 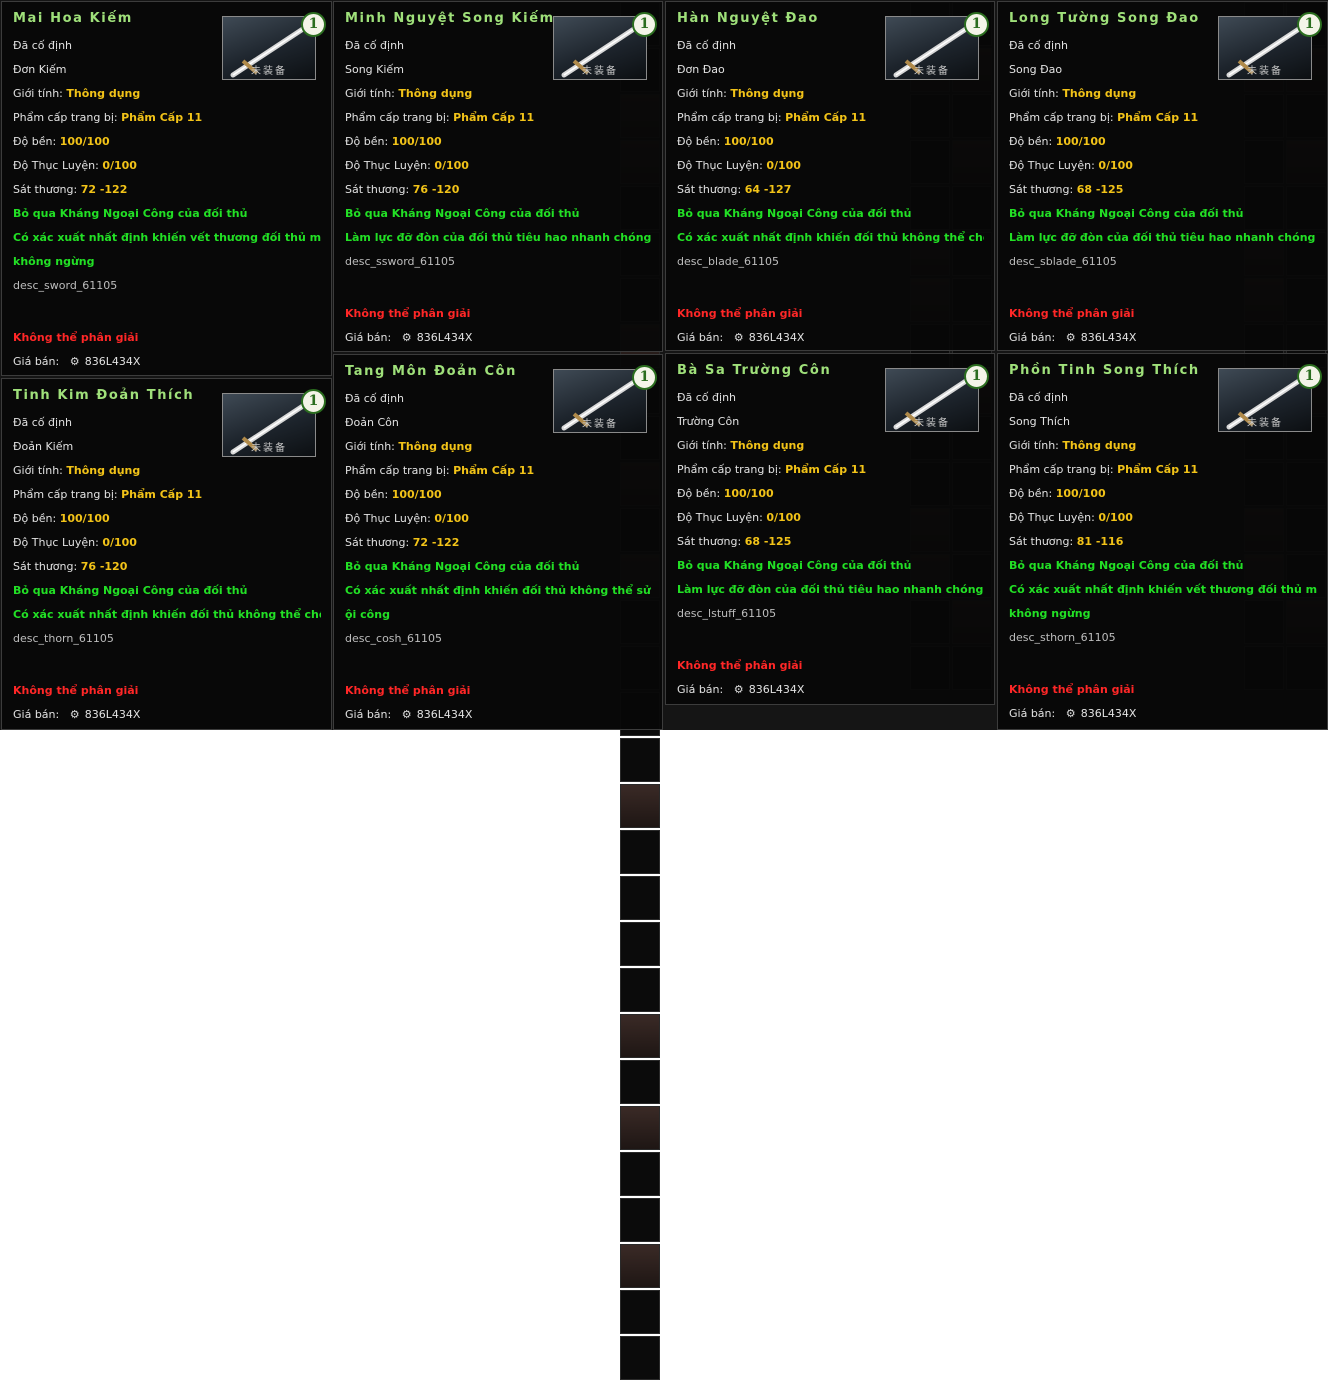 What do you see at coordinates (444, 714) in the screenshot?
I see `price-value: 836L434X` at bounding box center [444, 714].